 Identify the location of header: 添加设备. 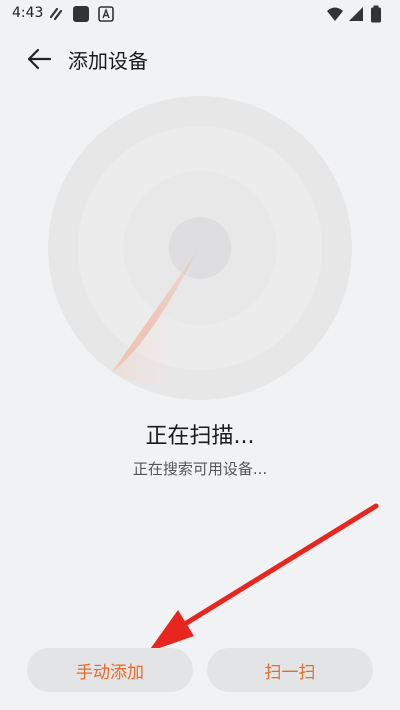
(200, 58).